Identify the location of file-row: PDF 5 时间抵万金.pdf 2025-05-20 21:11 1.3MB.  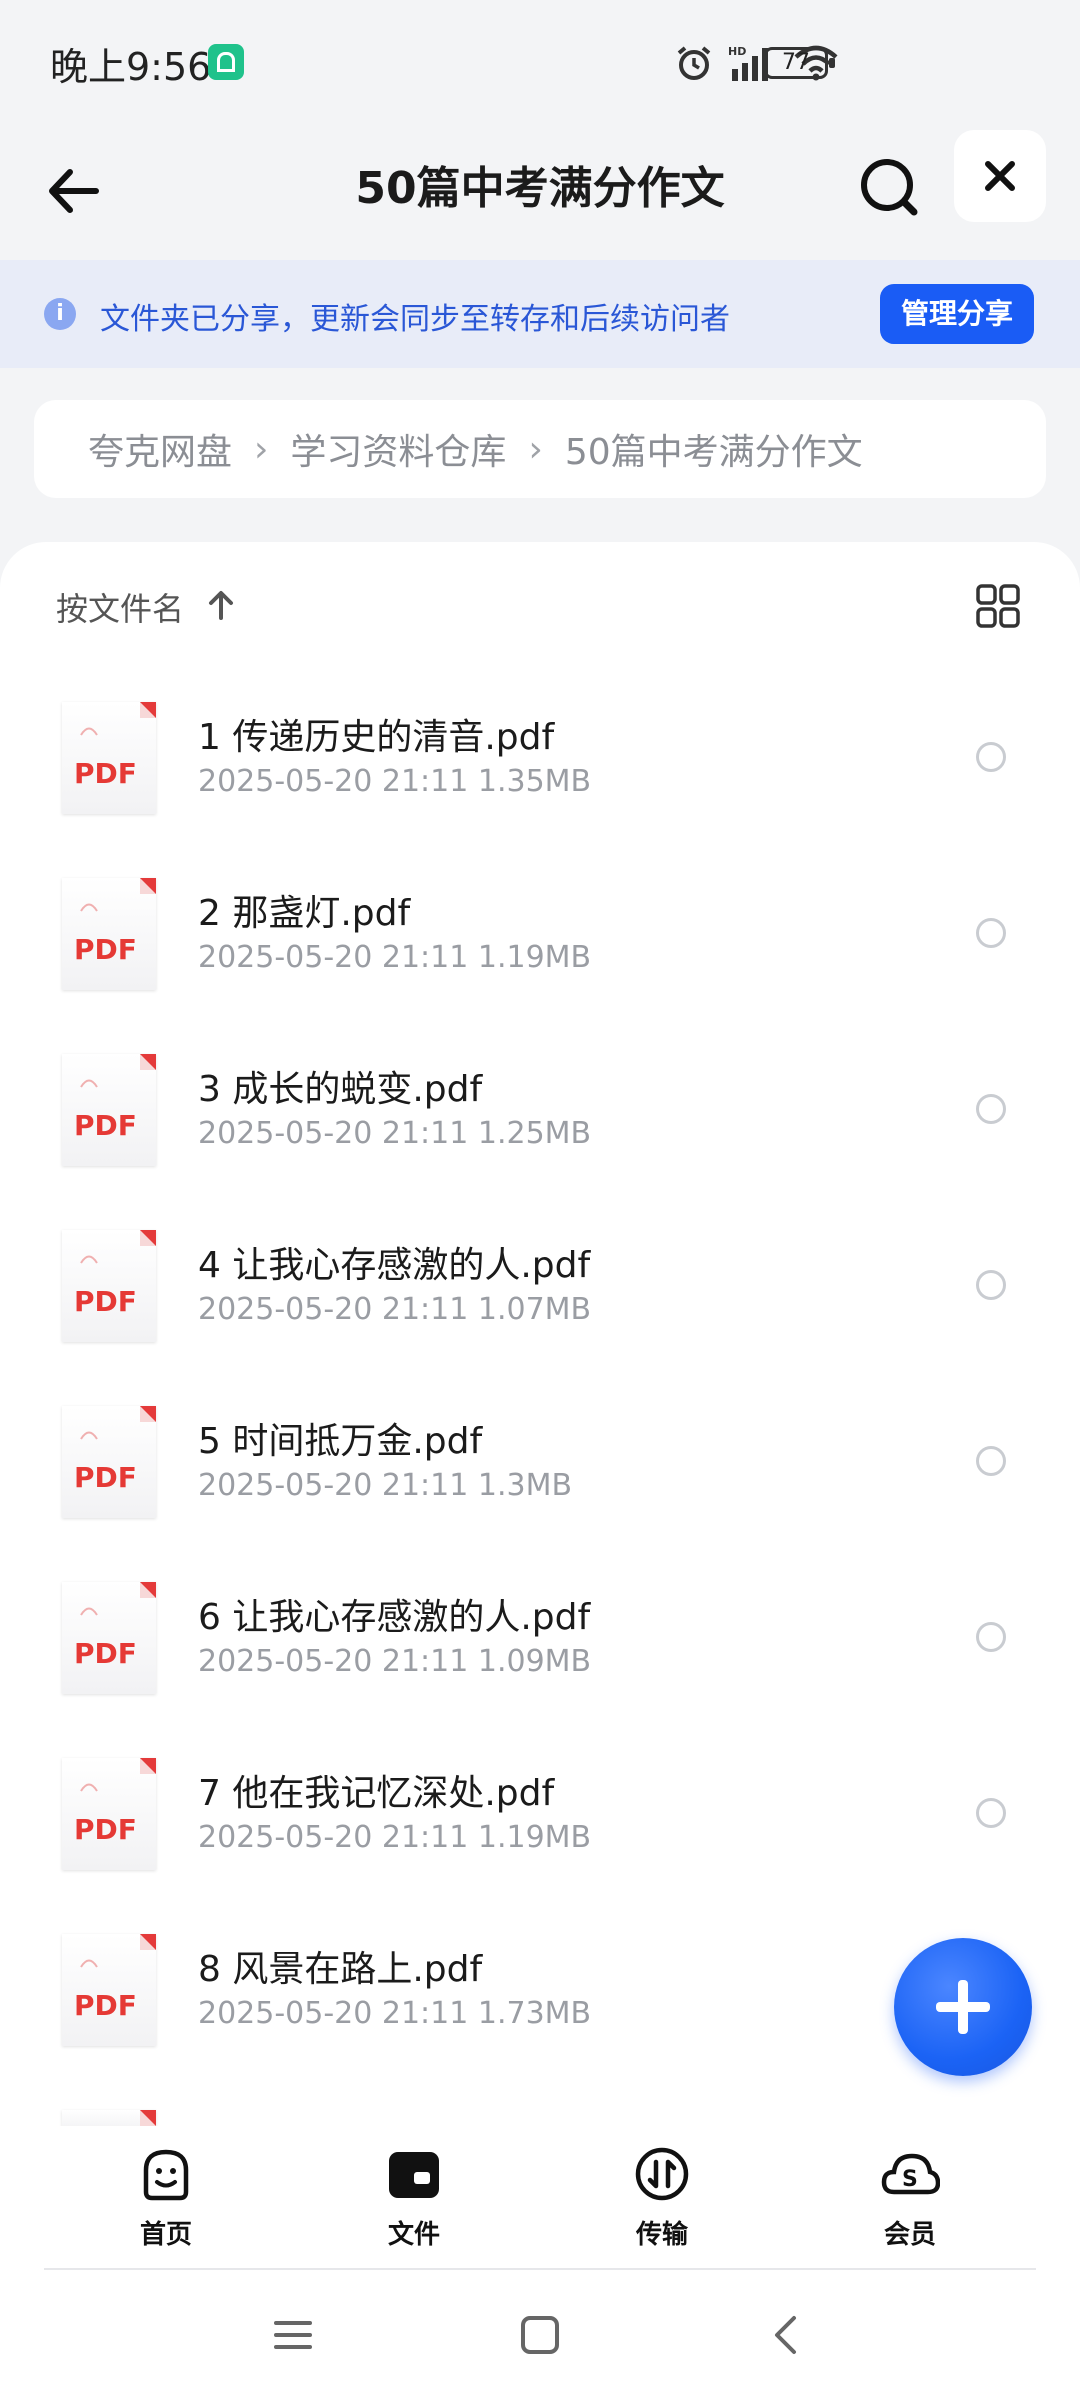
(540, 1460).